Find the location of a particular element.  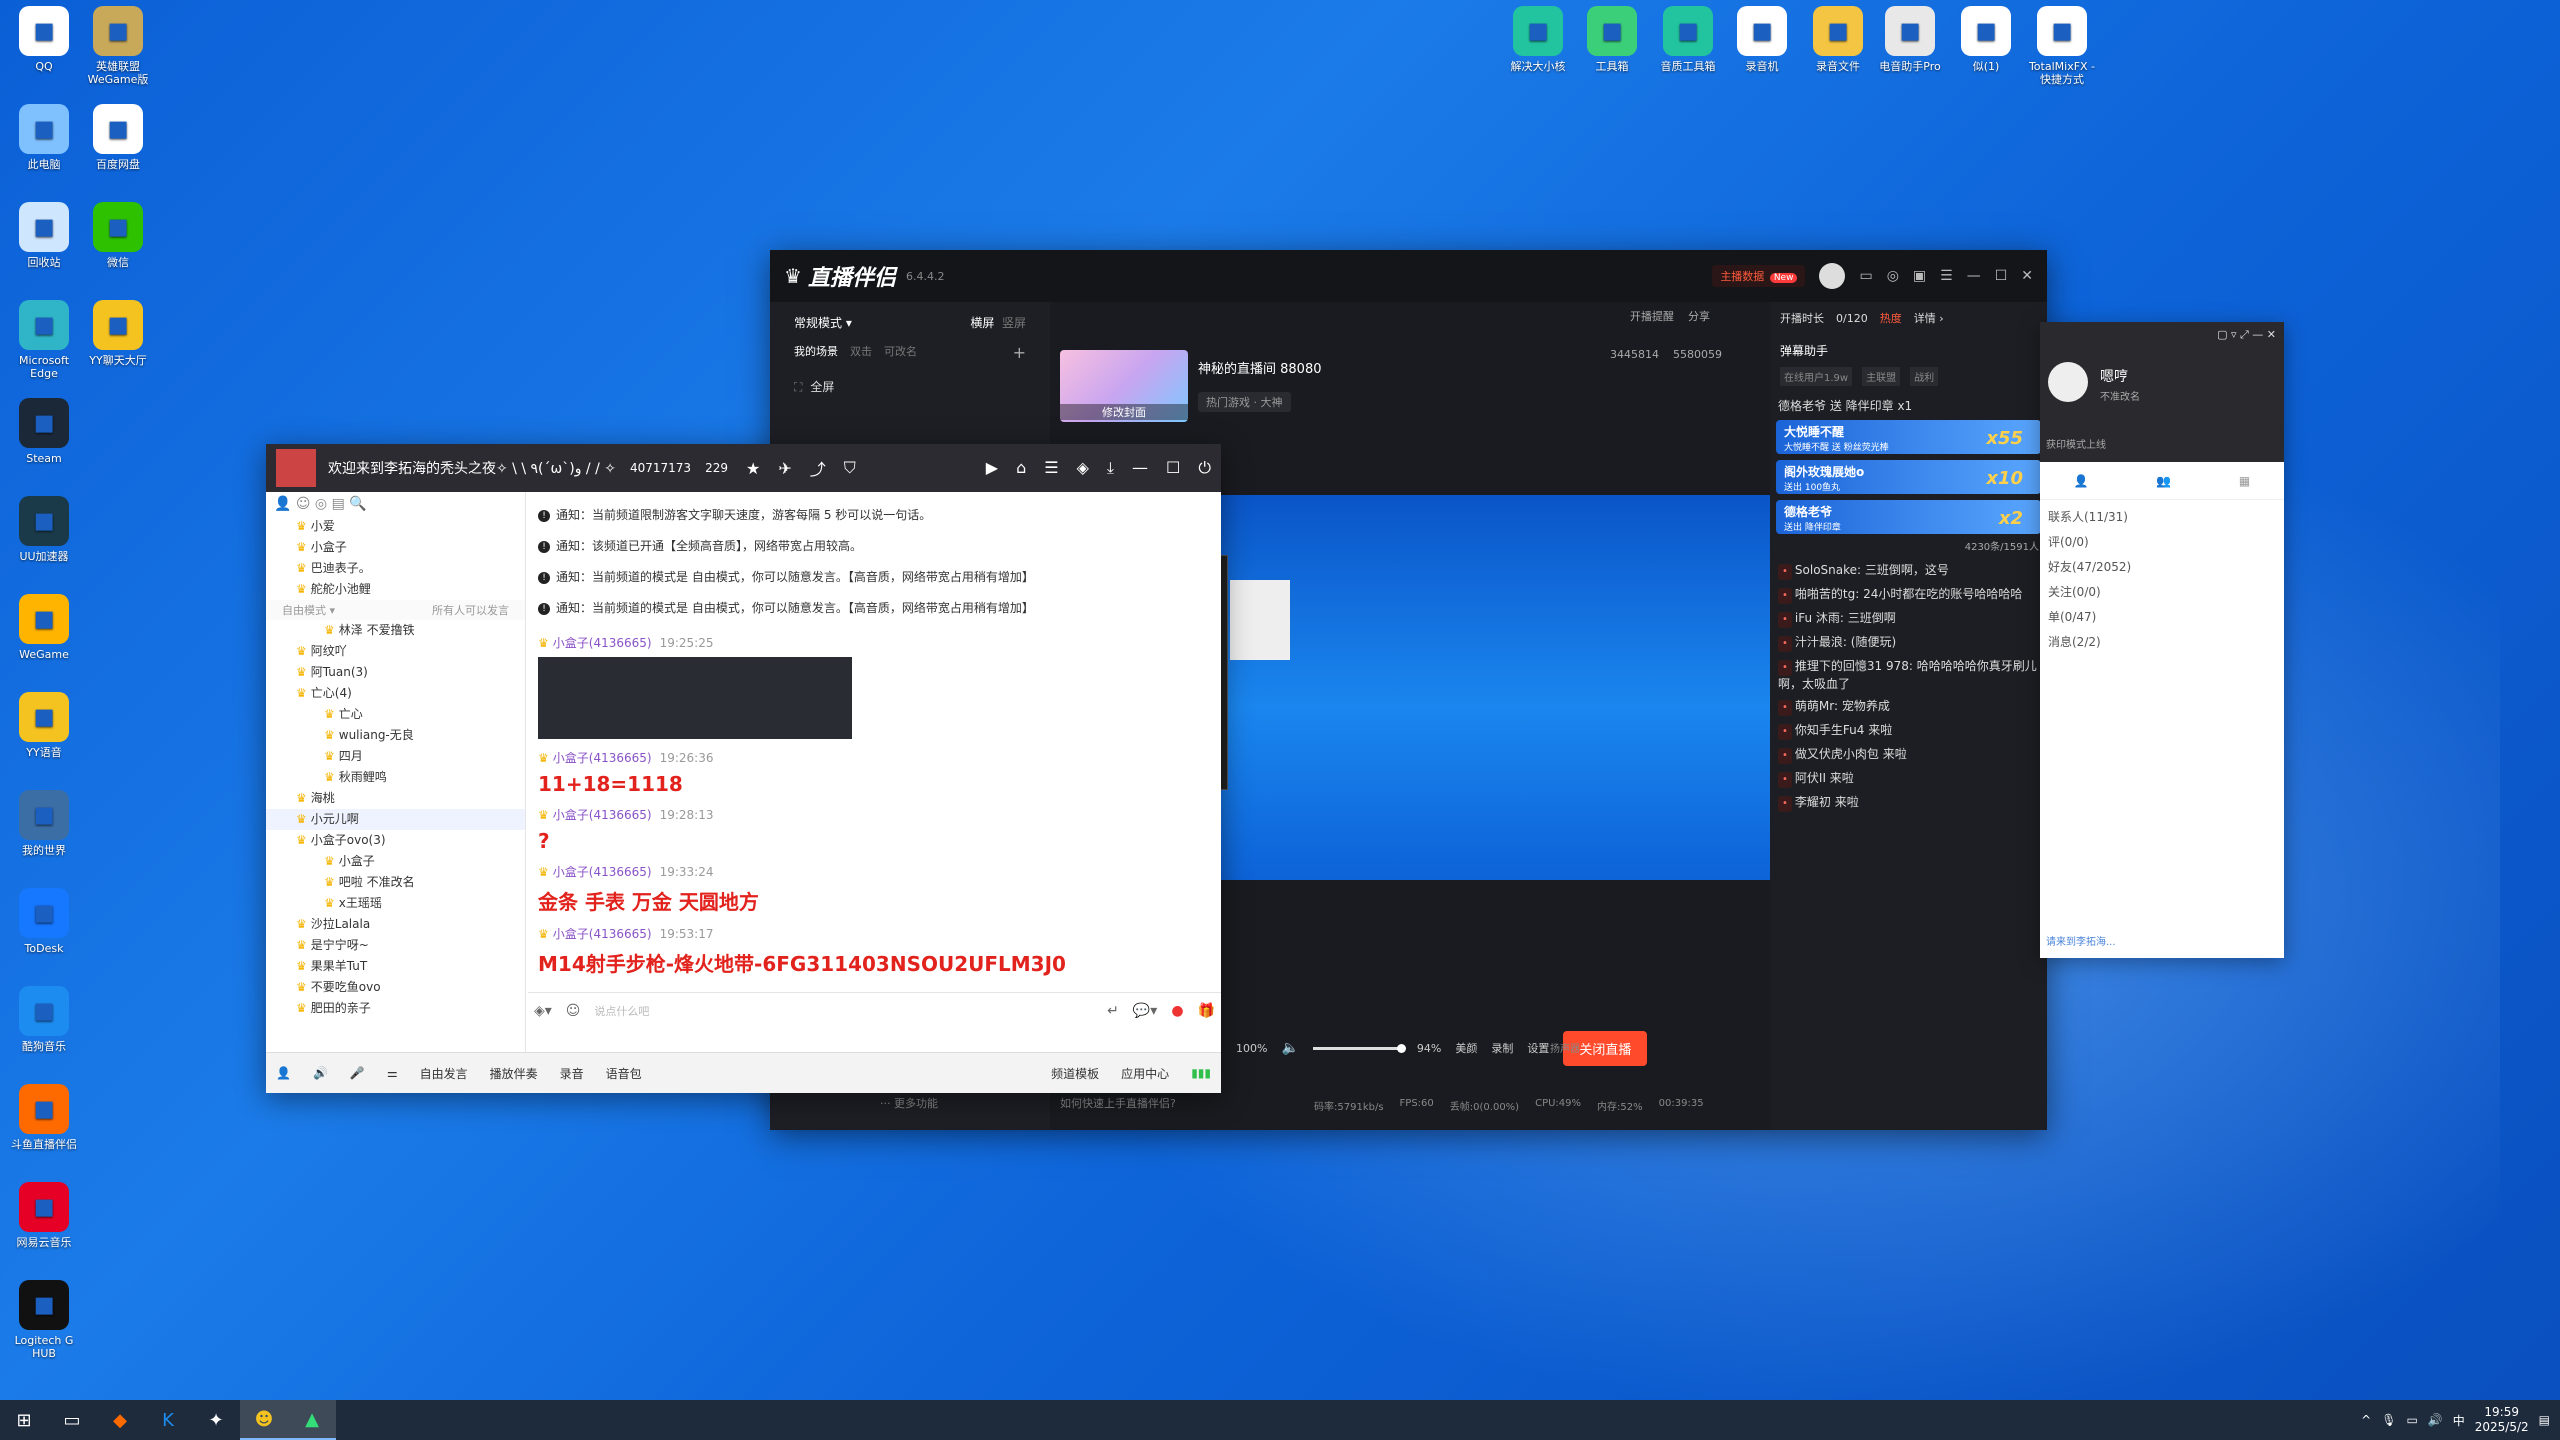

quickstart-hint: 如何快速上手直播伴侣? is located at coordinates (1118, 1103).